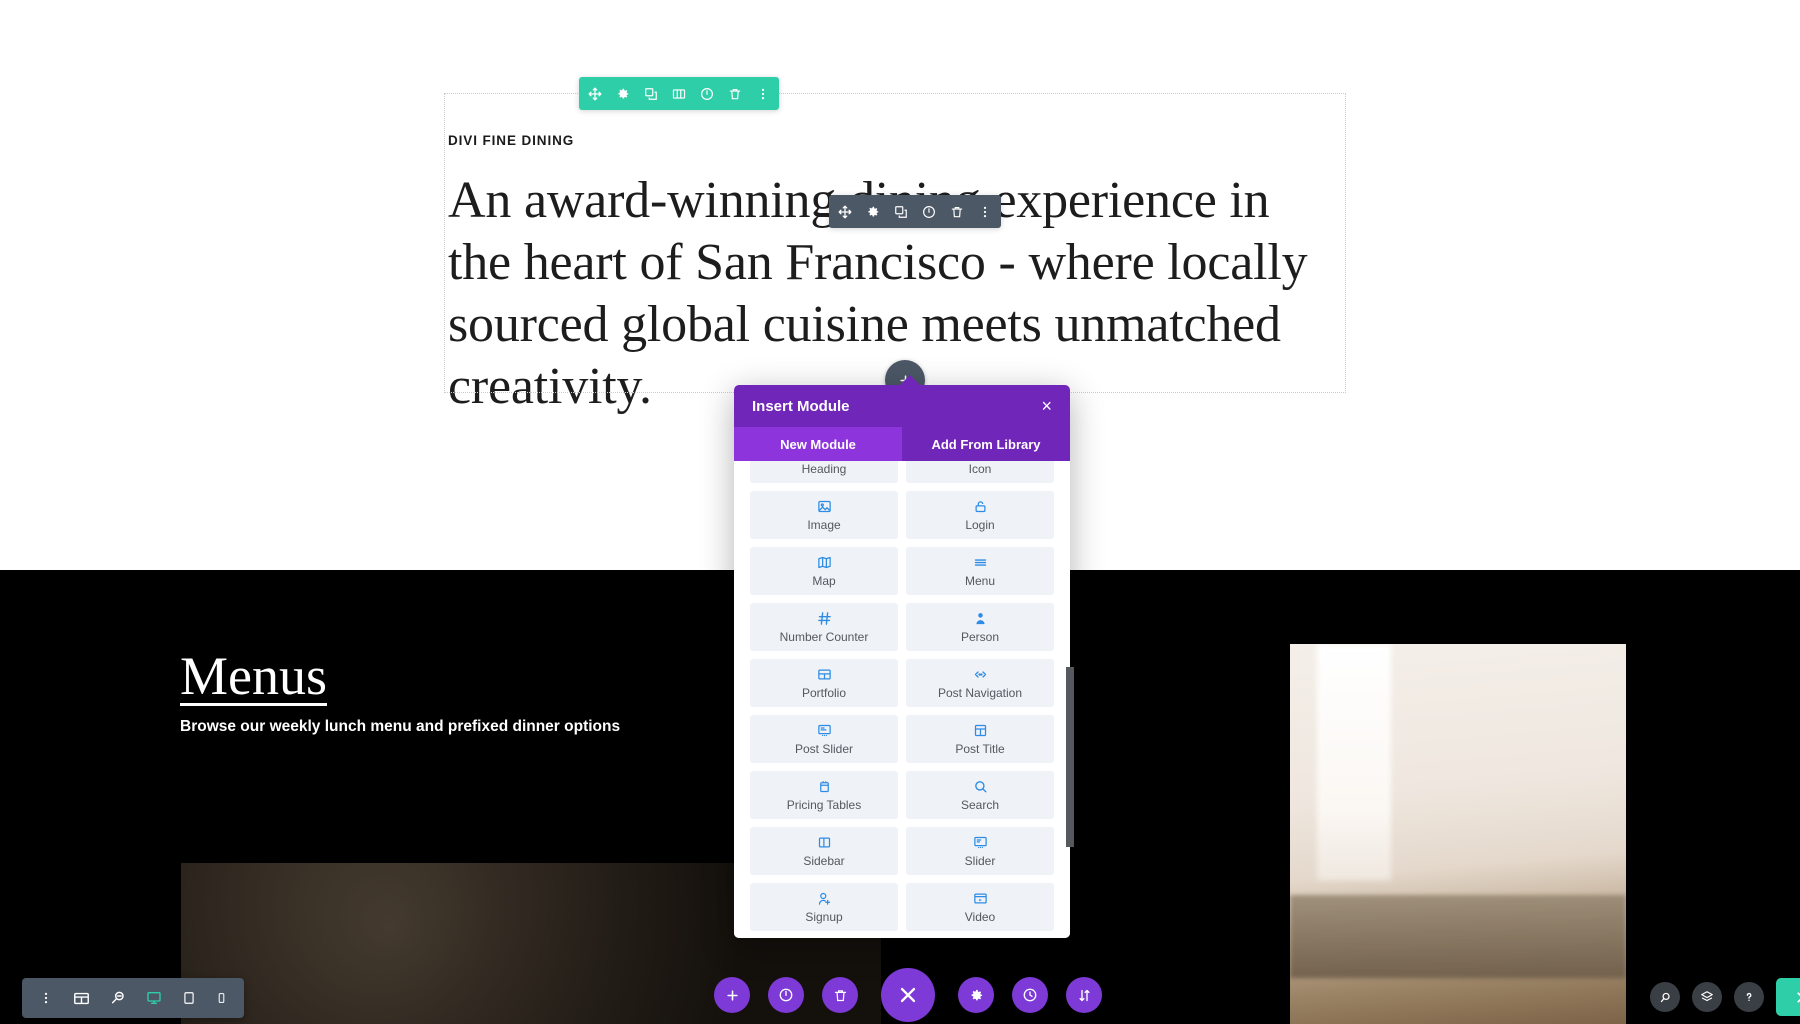 Image resolution: width=1800 pixels, height=1024 pixels. What do you see at coordinates (824, 692) in the screenshot?
I see `module-label: Portfolio` at bounding box center [824, 692].